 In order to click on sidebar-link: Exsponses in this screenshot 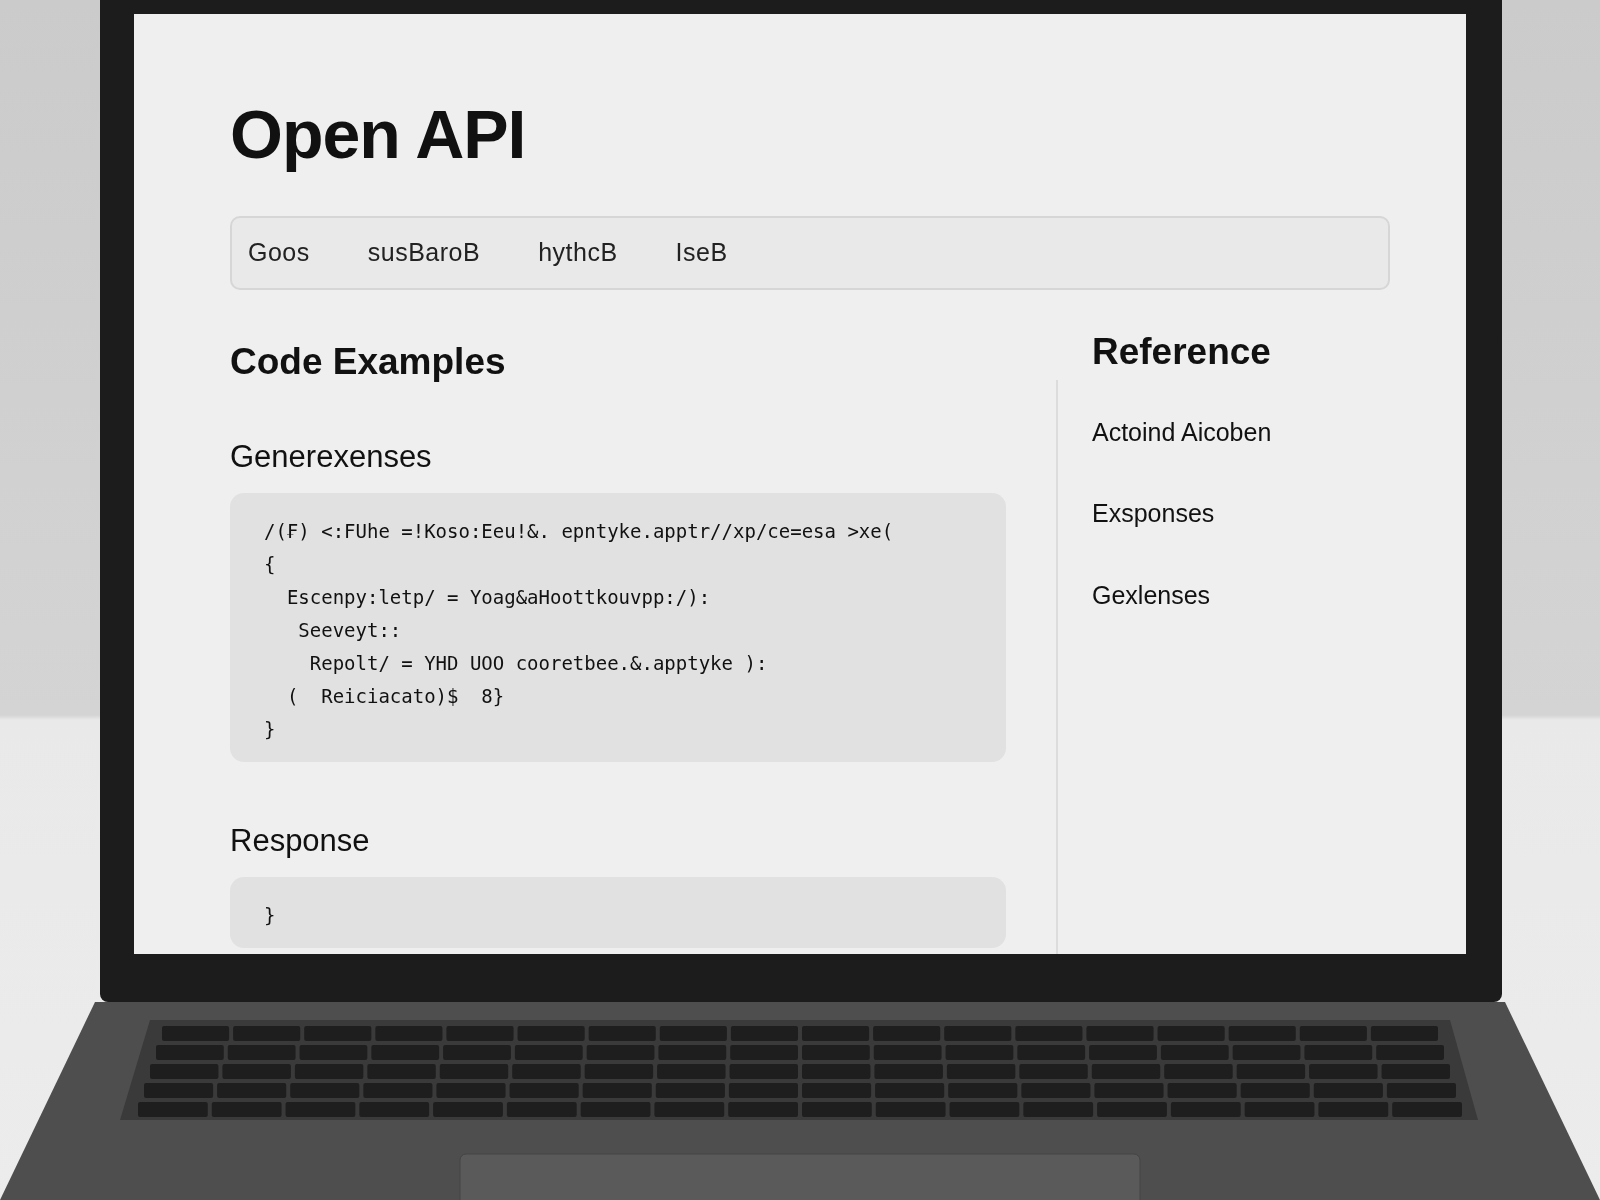, I will do `click(1153, 514)`.